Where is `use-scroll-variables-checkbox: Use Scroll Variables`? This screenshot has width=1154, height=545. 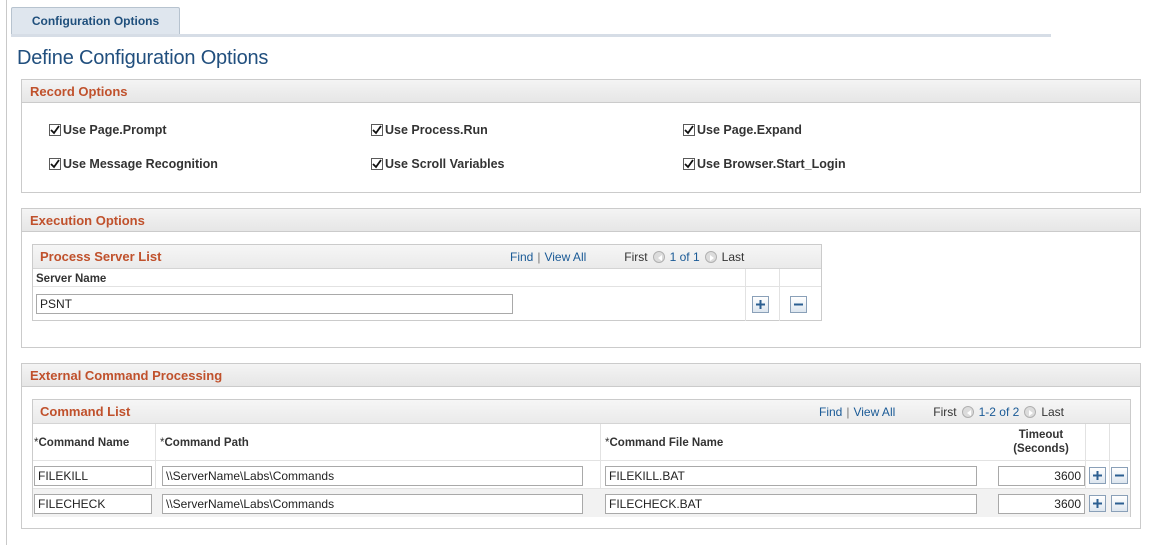 use-scroll-variables-checkbox: Use Scroll Variables is located at coordinates (438, 164).